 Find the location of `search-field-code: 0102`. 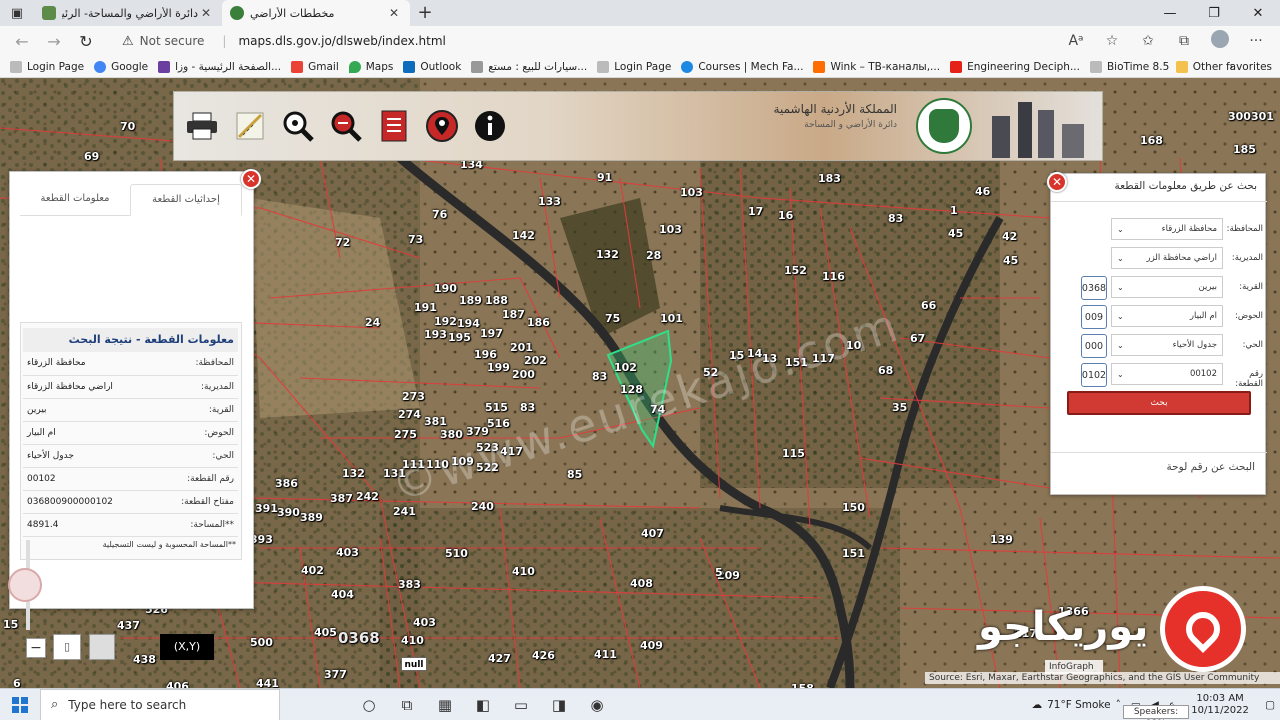

search-field-code: 0102 is located at coordinates (1094, 375).